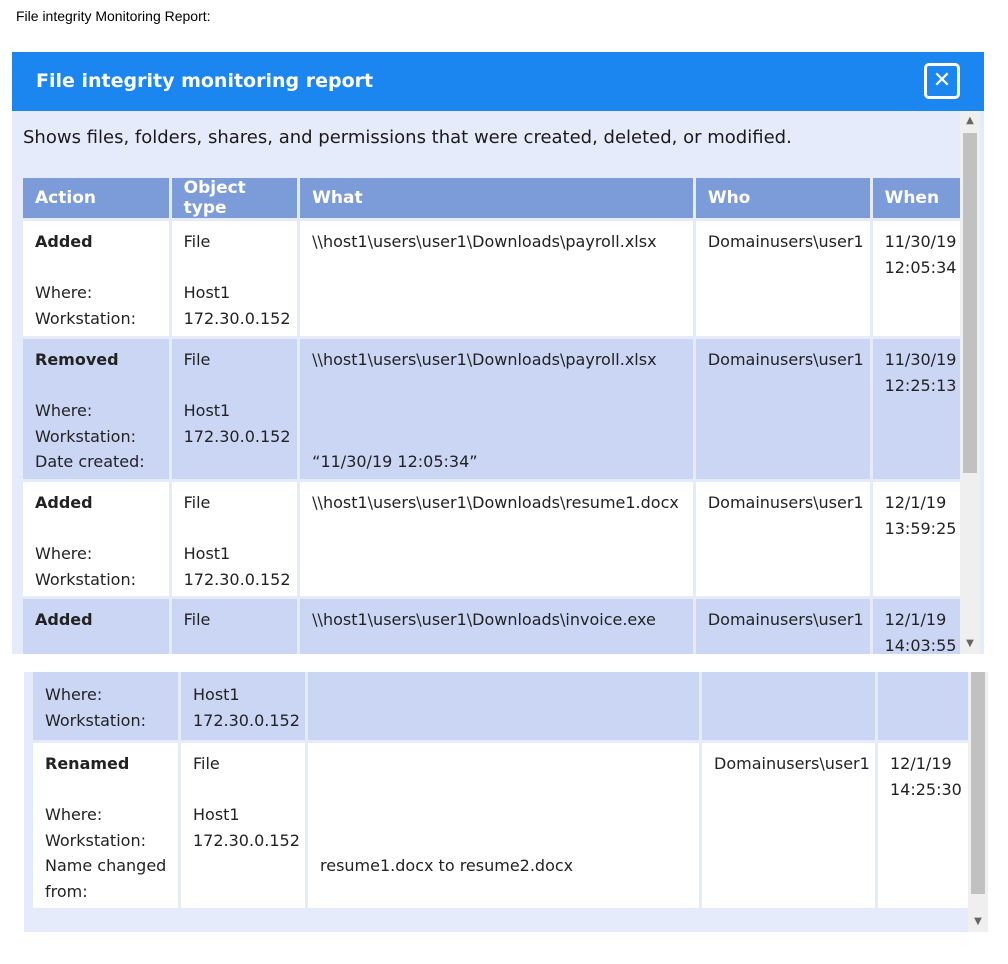 The height and width of the screenshot is (964, 1008). I want to click on table-row: Where: Workstation: Host1 172.30.0.152, so click(502, 706).